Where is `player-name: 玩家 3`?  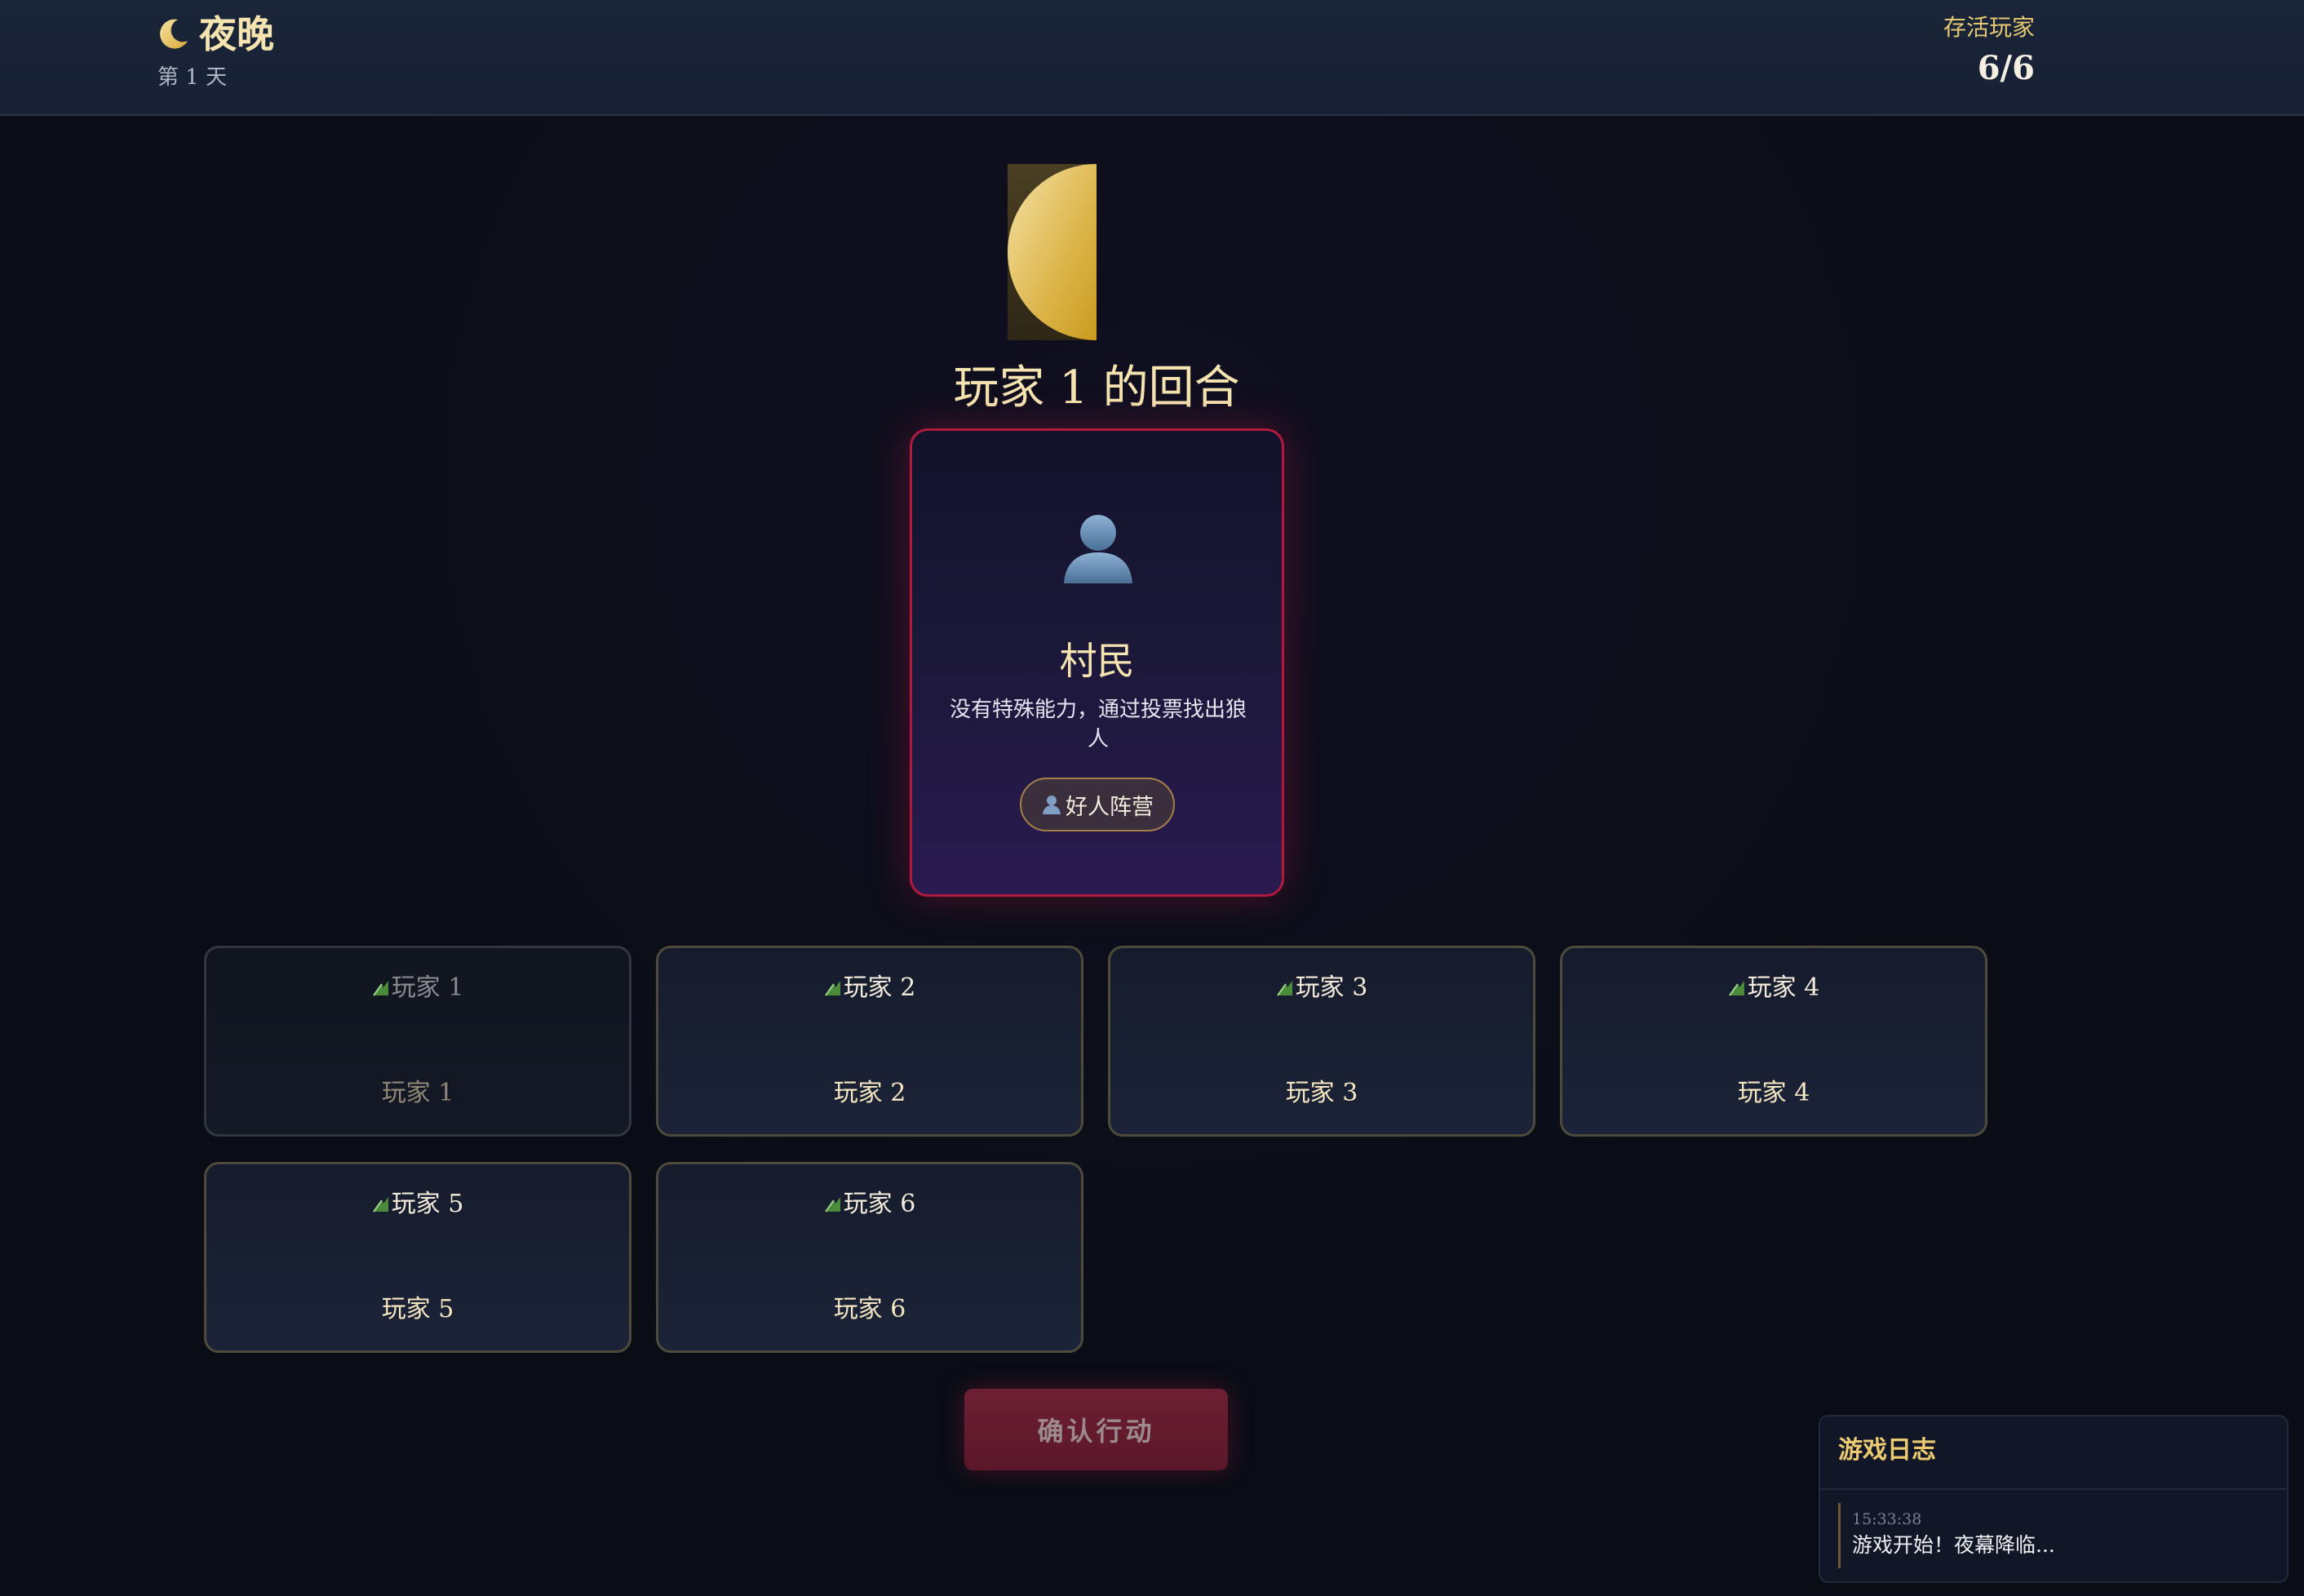
player-name: 玩家 3 is located at coordinates (1321, 1093).